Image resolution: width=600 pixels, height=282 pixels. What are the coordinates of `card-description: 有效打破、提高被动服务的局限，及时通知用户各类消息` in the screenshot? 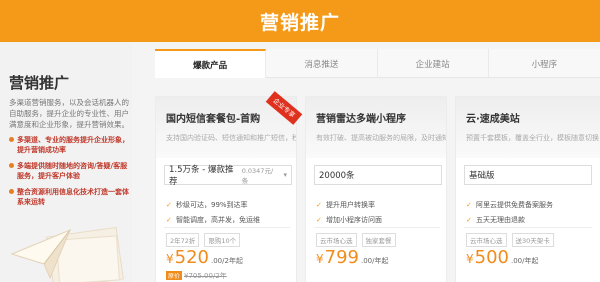 It's located at (381, 138).